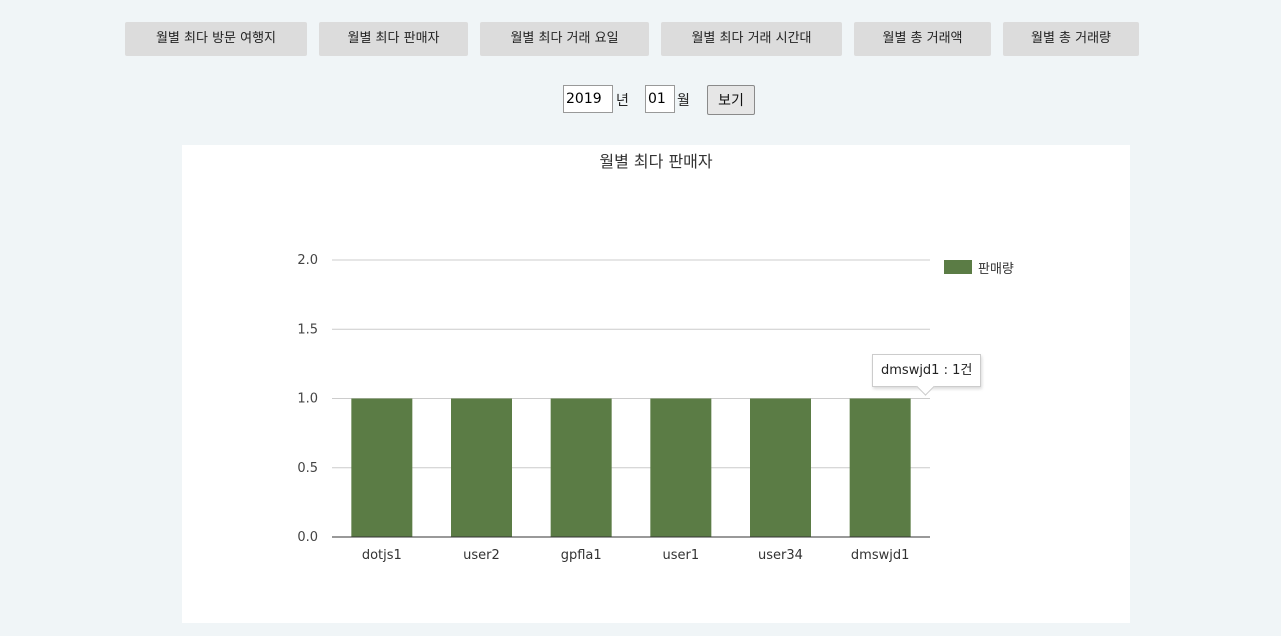 The height and width of the screenshot is (636, 1281). Describe the element at coordinates (481, 555) in the screenshot. I see `x-tick-label: user2` at that location.